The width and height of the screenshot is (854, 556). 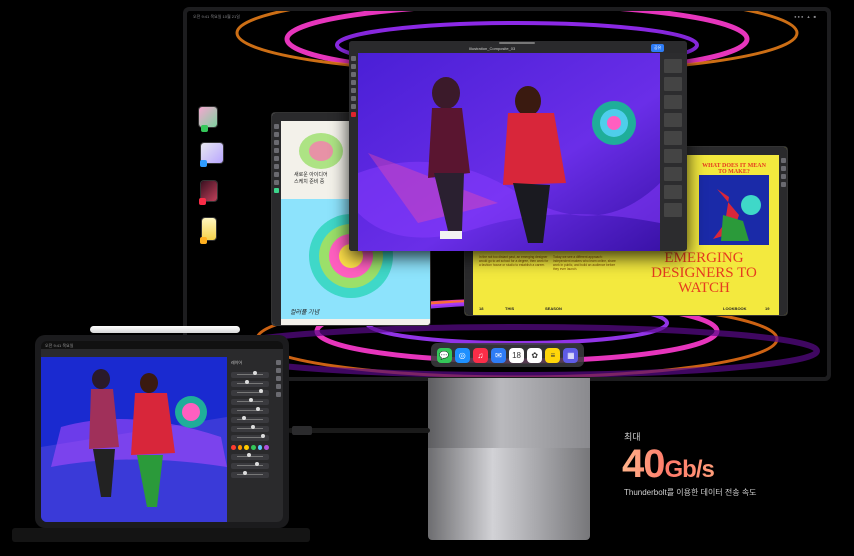 I want to click on fill-tool-icon, so click(x=276, y=166).